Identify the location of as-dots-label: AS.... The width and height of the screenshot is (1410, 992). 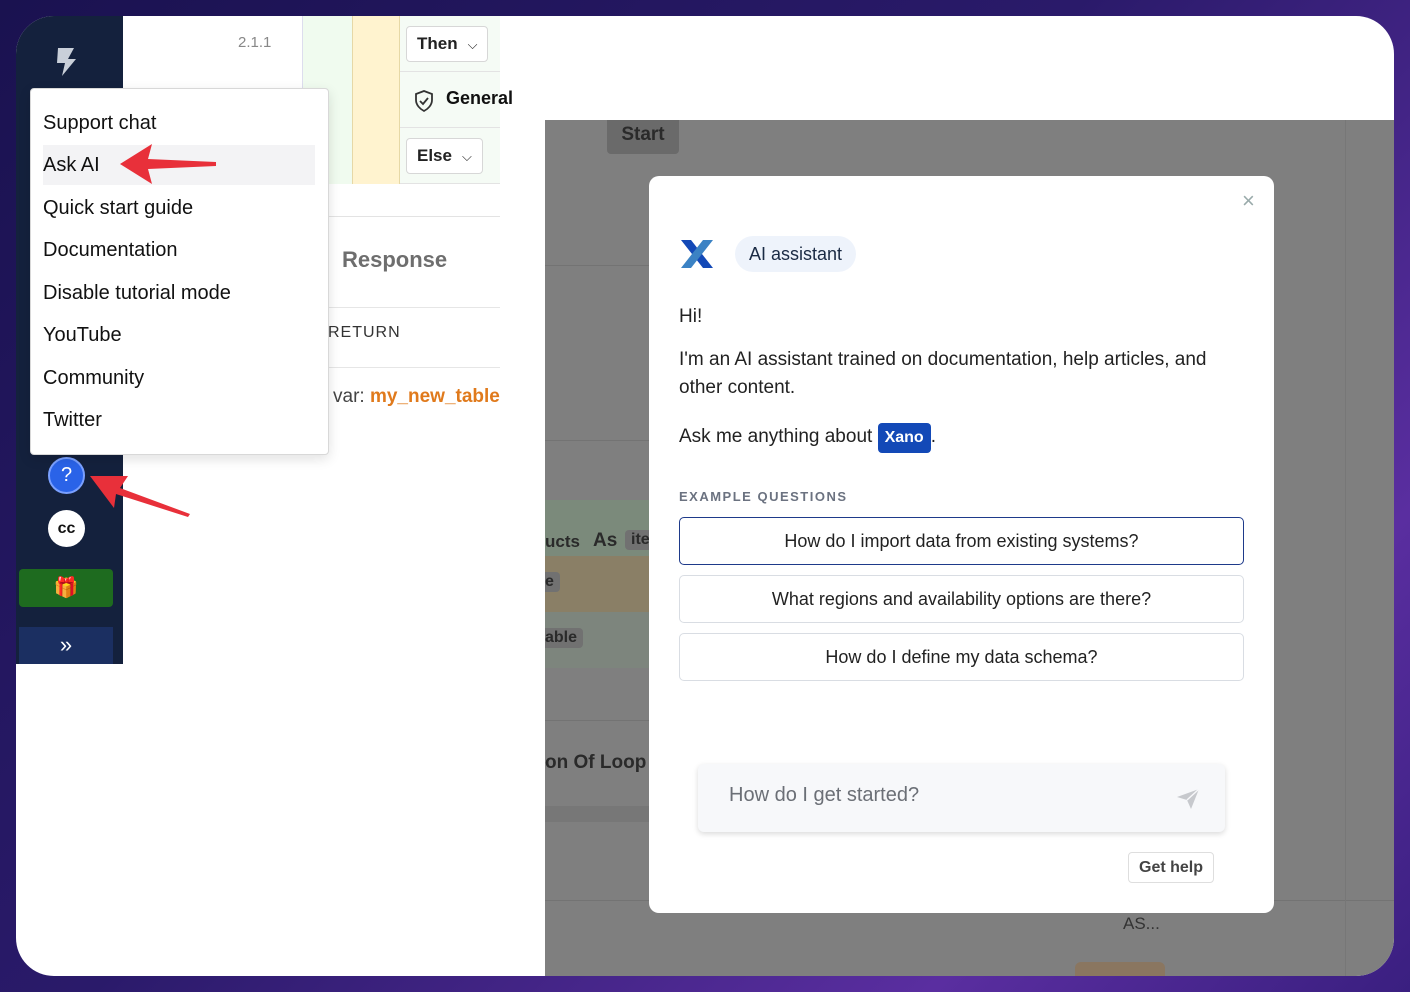
(1141, 923).